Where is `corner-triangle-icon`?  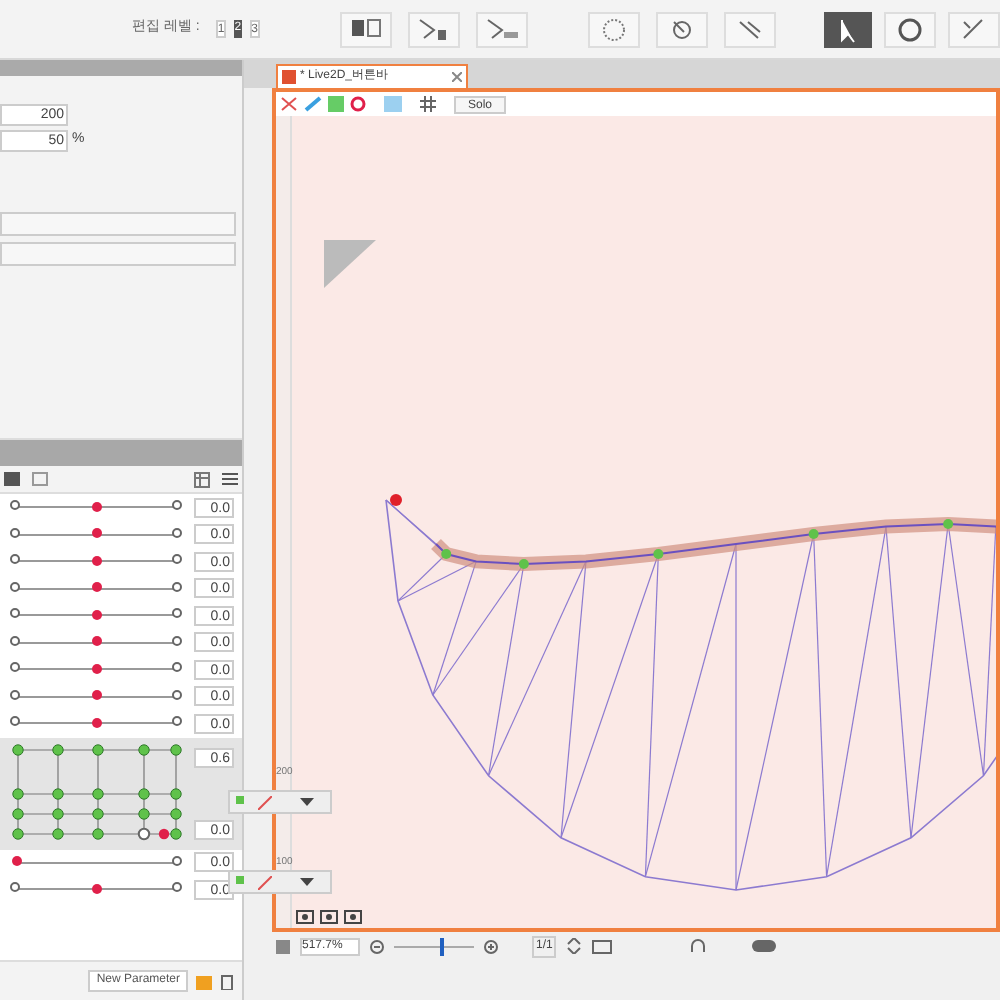 corner-triangle-icon is located at coordinates (350, 264).